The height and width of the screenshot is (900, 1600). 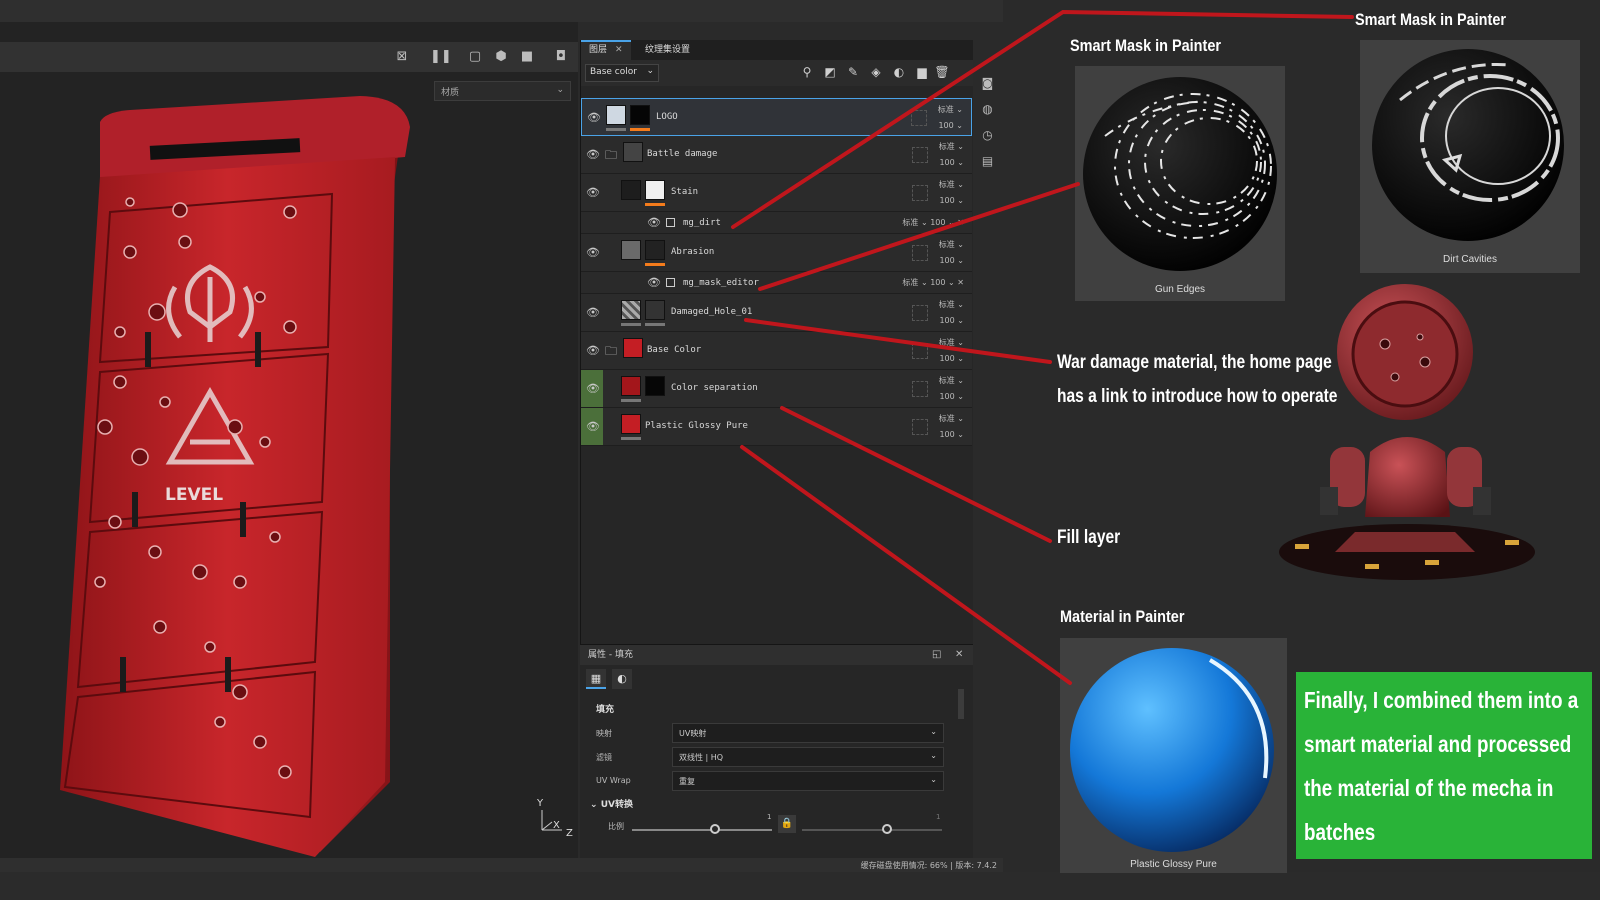 What do you see at coordinates (769, 817) in the screenshot?
I see `scale-value: 1` at bounding box center [769, 817].